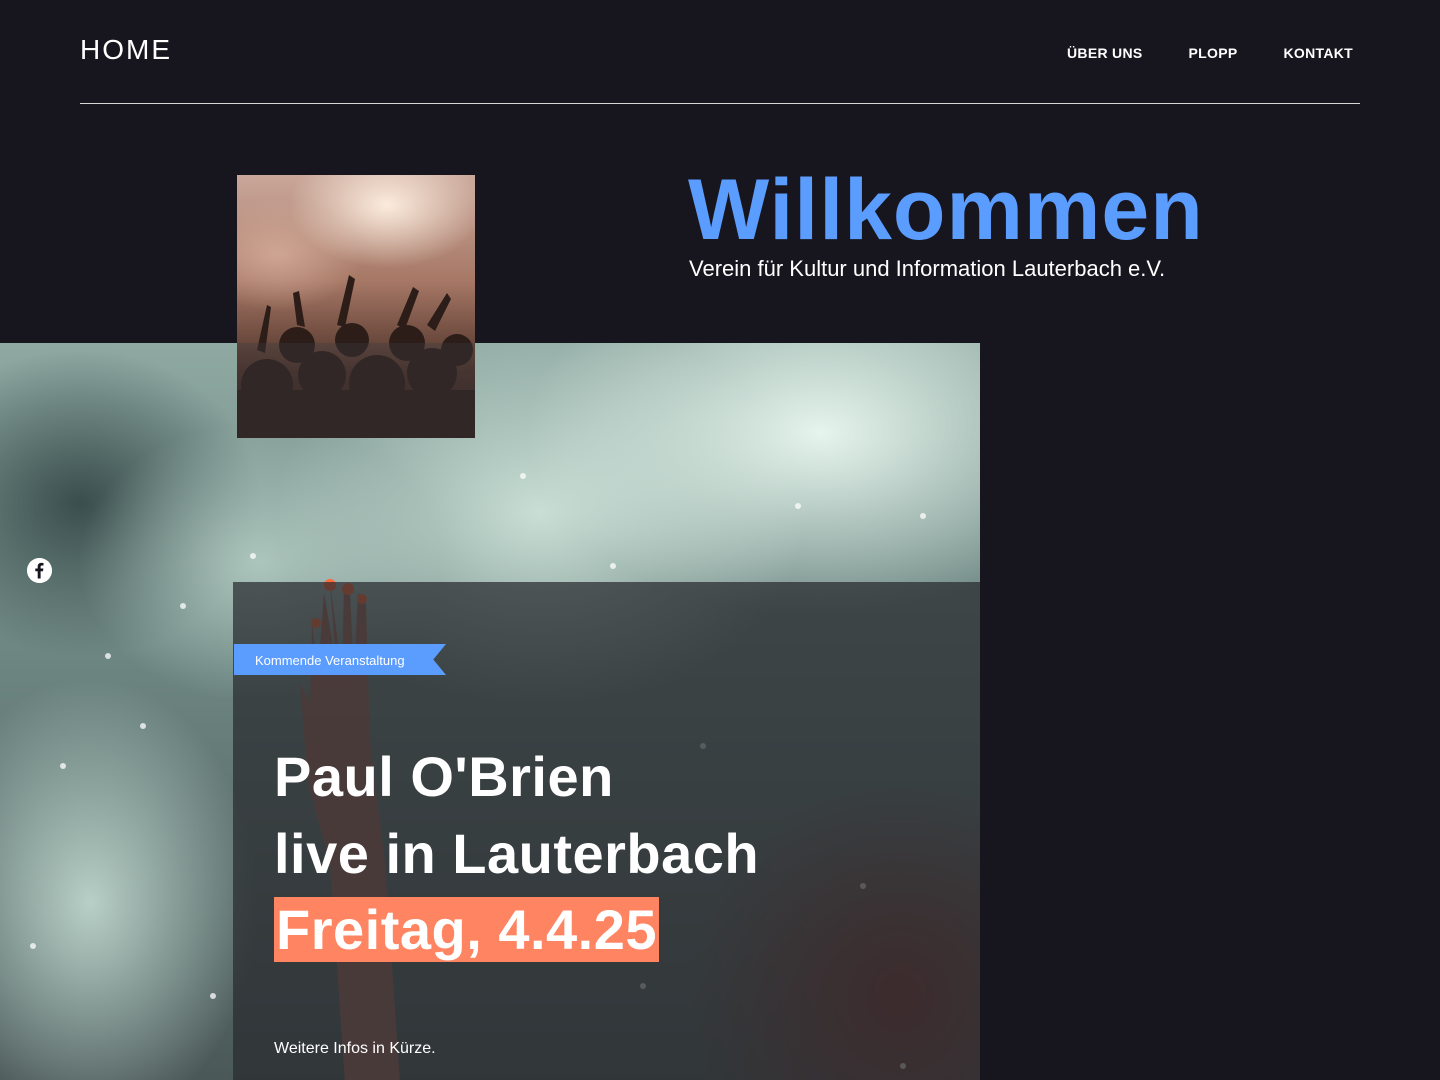  What do you see at coordinates (946, 210) in the screenshot?
I see `welcome-heading: Willkommen` at bounding box center [946, 210].